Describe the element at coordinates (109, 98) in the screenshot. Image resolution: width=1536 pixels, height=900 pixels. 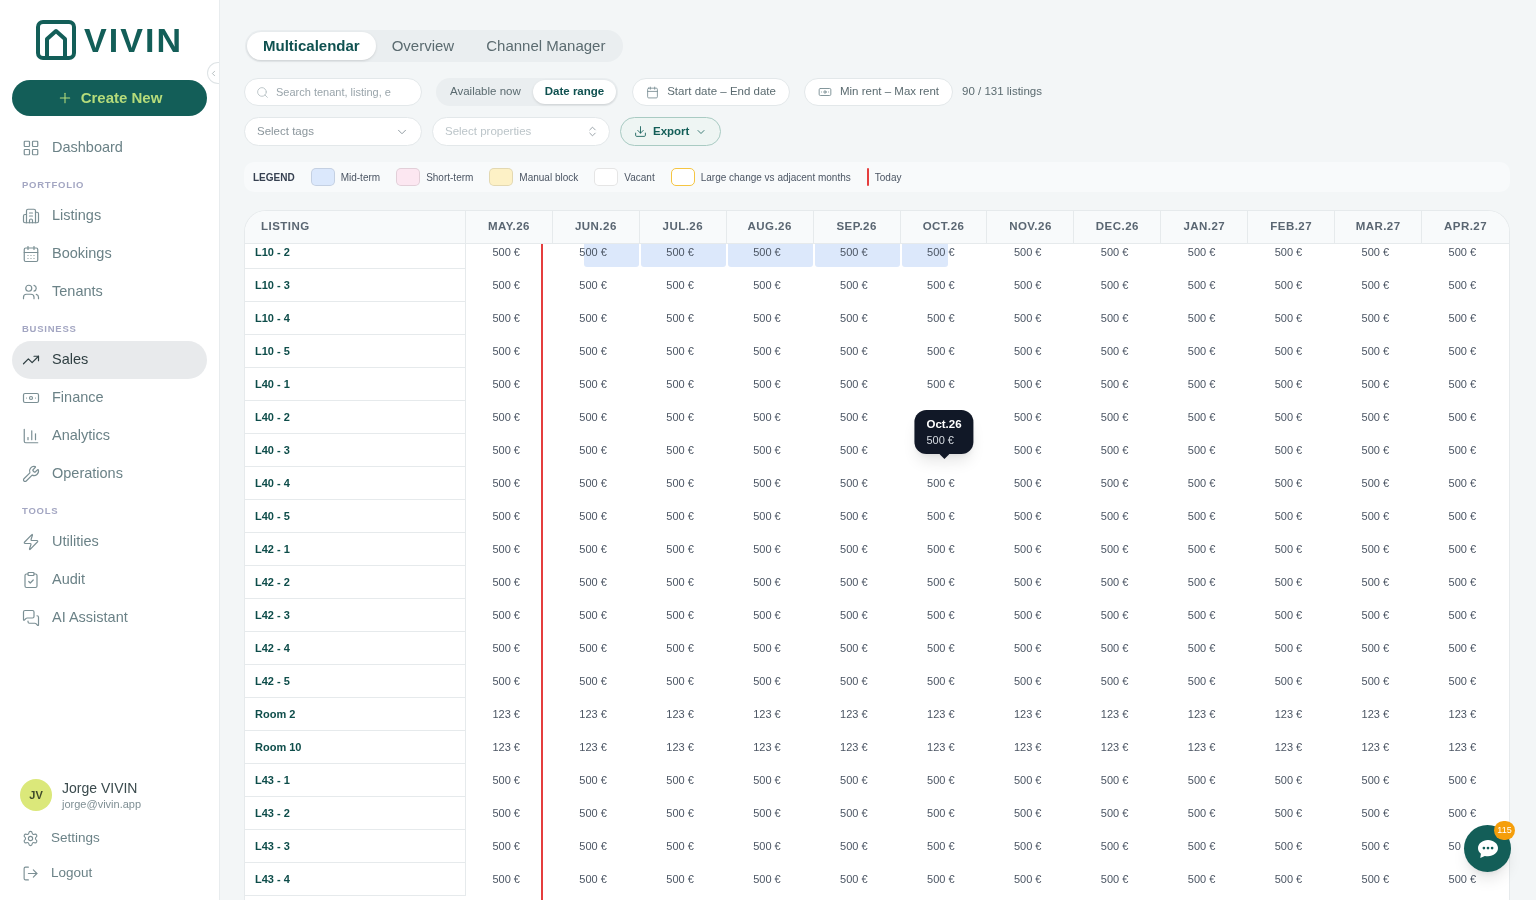
I see `create-new-button: Create New` at that location.